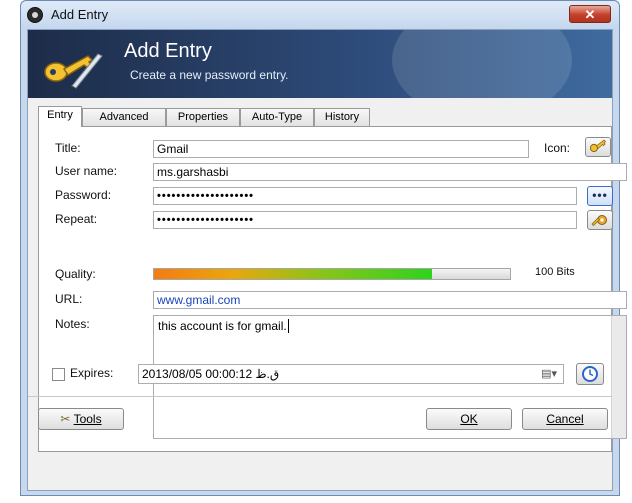 The image size is (632, 503). Describe the element at coordinates (69, 299) in the screenshot. I see `url-label: URL:` at that location.